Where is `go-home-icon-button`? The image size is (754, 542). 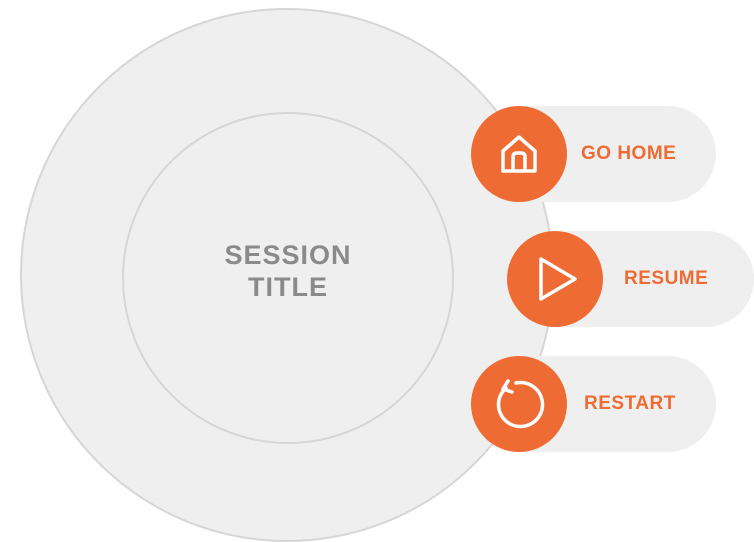
go-home-icon-button is located at coordinates (519, 154).